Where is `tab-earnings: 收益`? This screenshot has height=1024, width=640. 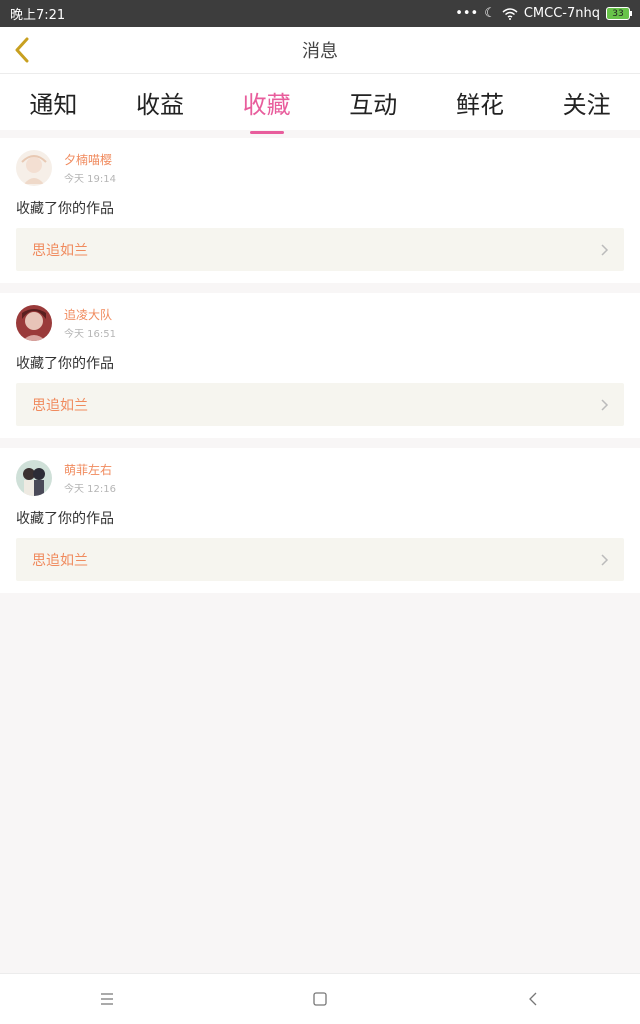 tab-earnings: 收益 is located at coordinates (160, 102).